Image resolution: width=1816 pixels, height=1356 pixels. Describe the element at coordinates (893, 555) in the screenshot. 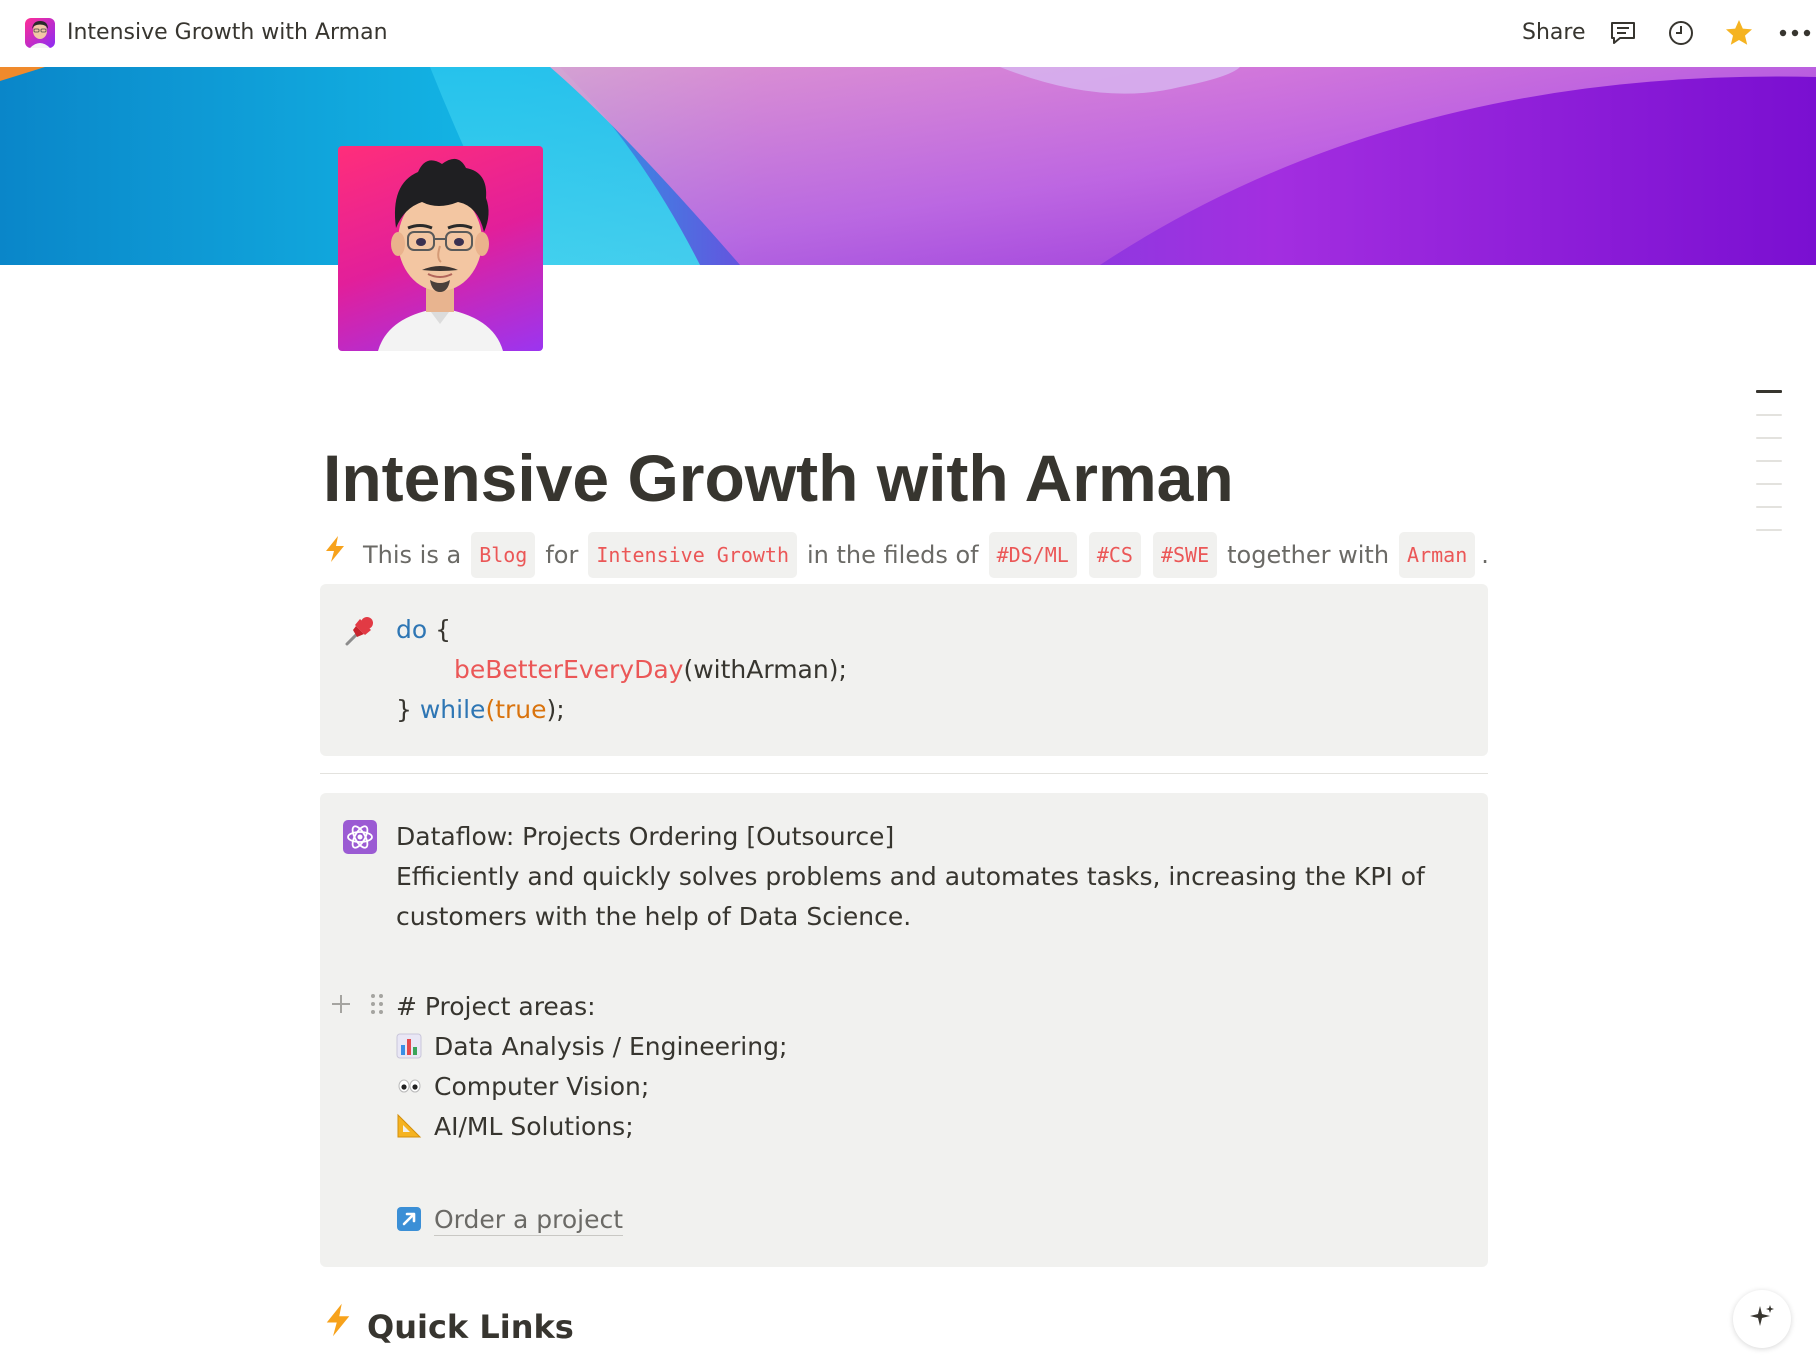

I see `intro-text: in the fileds of` at that location.